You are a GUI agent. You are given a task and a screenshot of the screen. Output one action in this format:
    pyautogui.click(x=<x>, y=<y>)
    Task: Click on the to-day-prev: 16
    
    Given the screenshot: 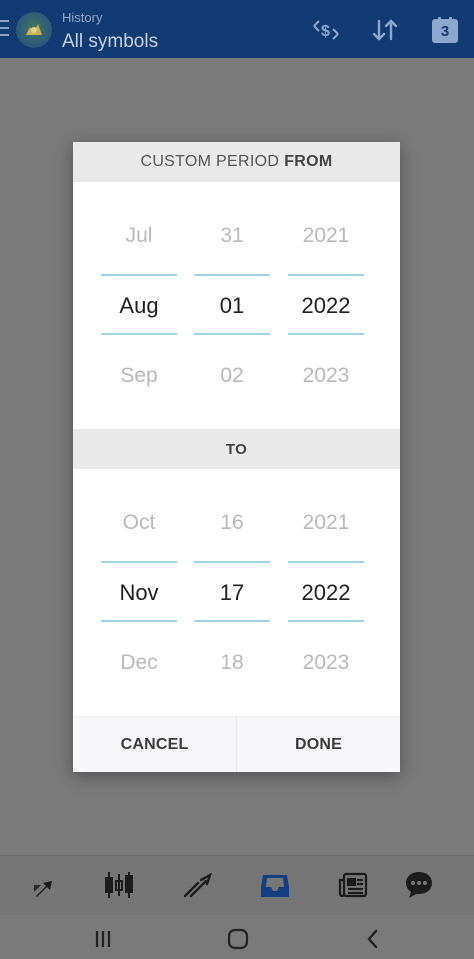 What is the action you would take?
    pyautogui.click(x=232, y=523)
    